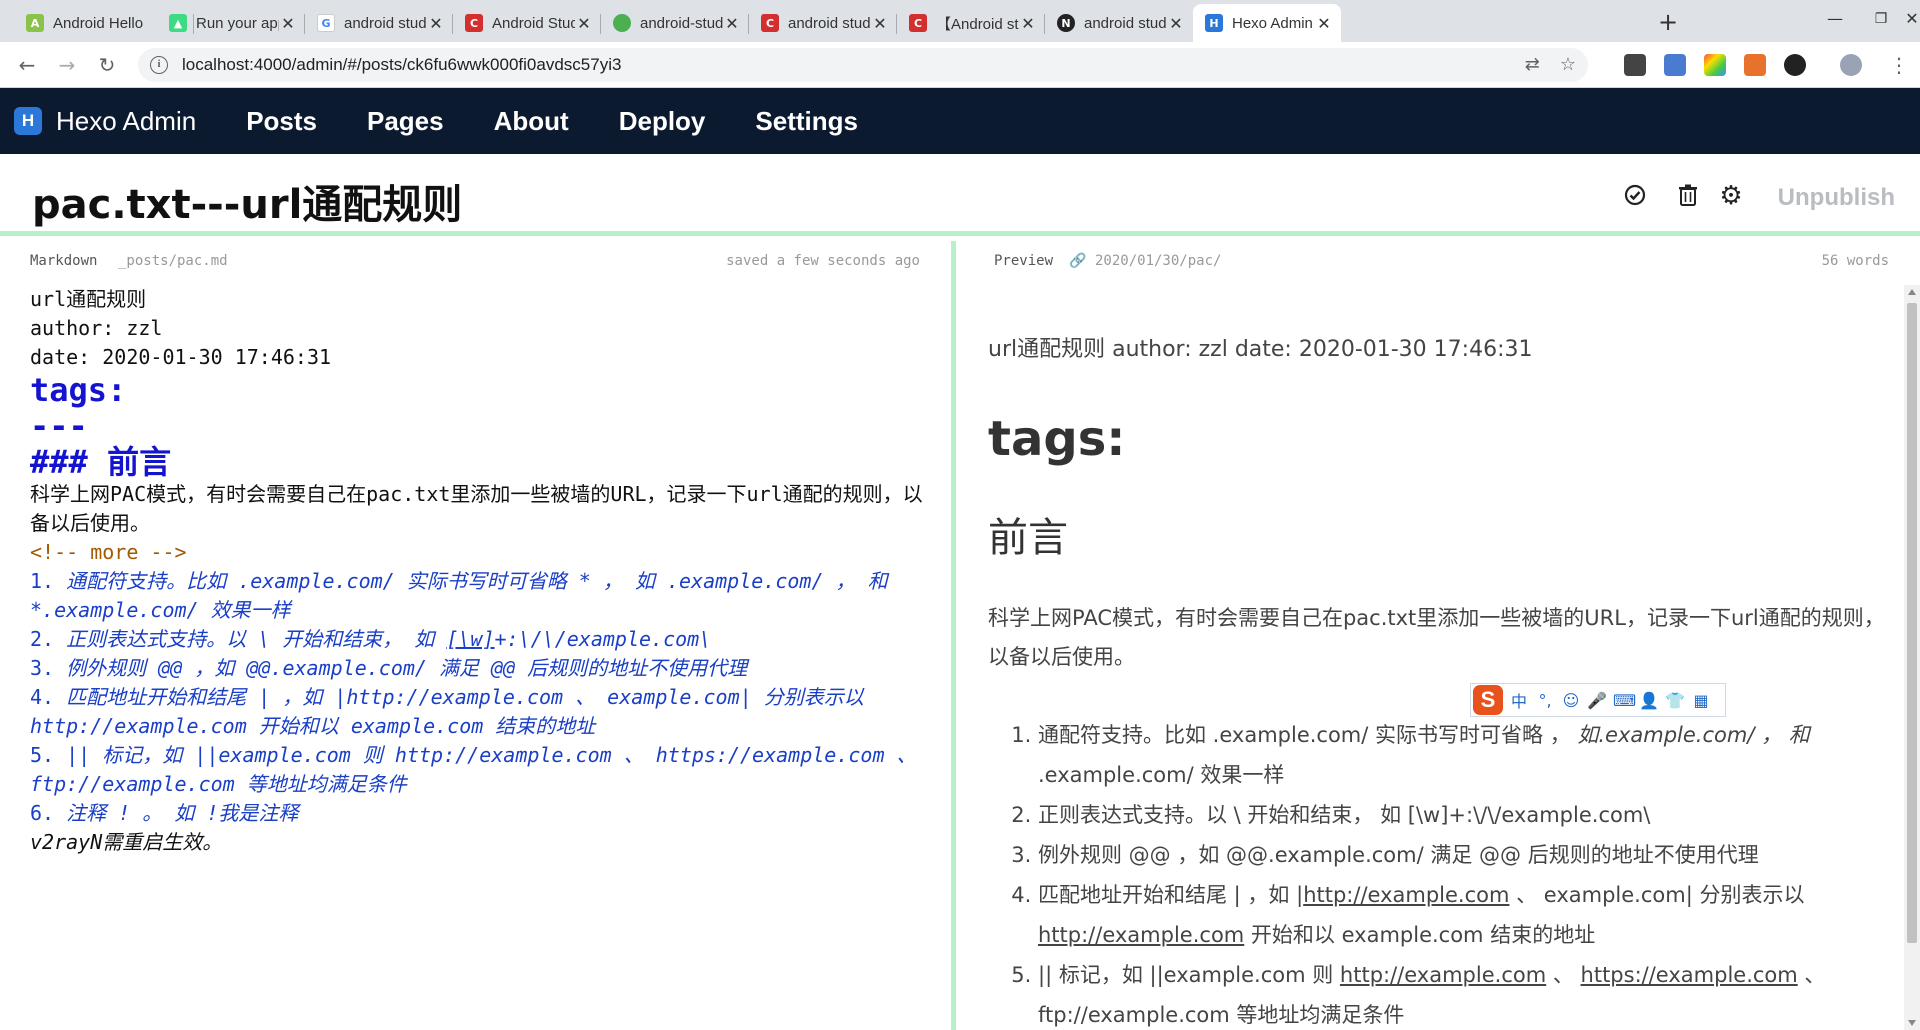  What do you see at coordinates (681, 23) in the screenshot?
I see `tab-label: android-studio` at bounding box center [681, 23].